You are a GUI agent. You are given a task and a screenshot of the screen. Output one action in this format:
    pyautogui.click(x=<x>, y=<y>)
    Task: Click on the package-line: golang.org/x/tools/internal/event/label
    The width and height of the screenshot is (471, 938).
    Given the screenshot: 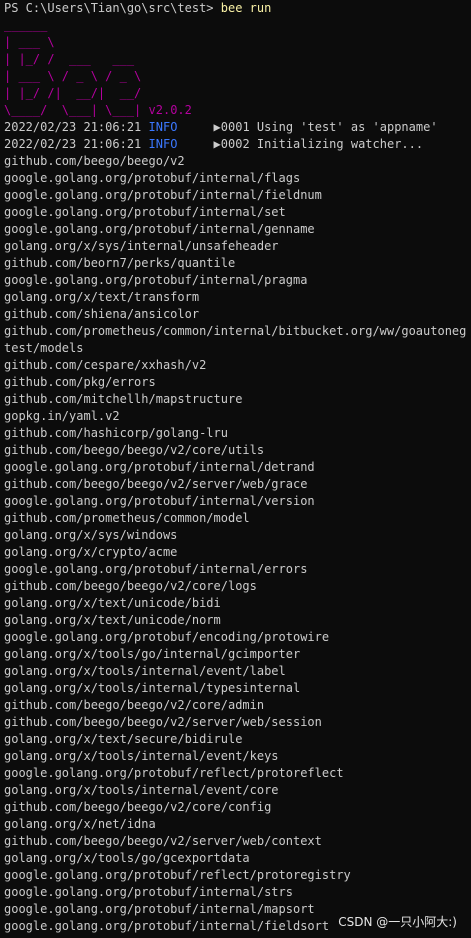 What is the action you would take?
    pyautogui.click(x=145, y=671)
    